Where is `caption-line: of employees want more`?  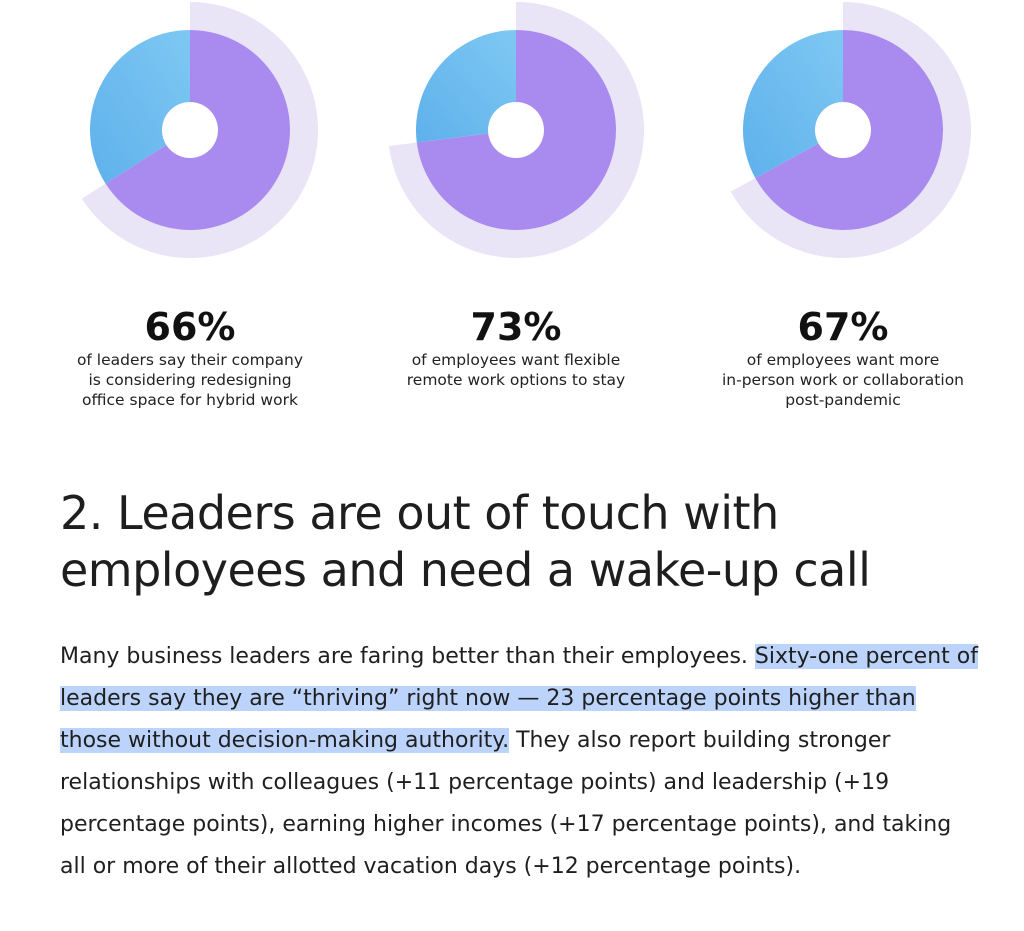 caption-line: of employees want more is located at coordinates (843, 360).